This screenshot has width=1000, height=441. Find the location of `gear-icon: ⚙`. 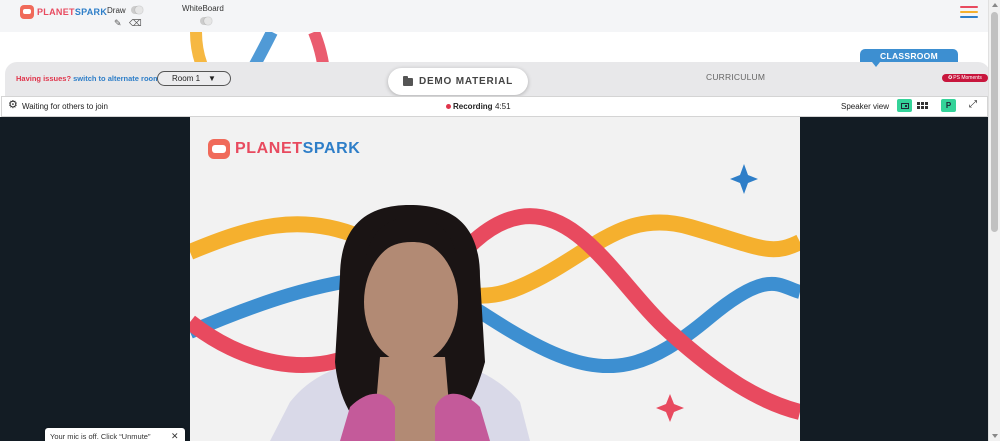

gear-icon: ⚙ is located at coordinates (13, 105).